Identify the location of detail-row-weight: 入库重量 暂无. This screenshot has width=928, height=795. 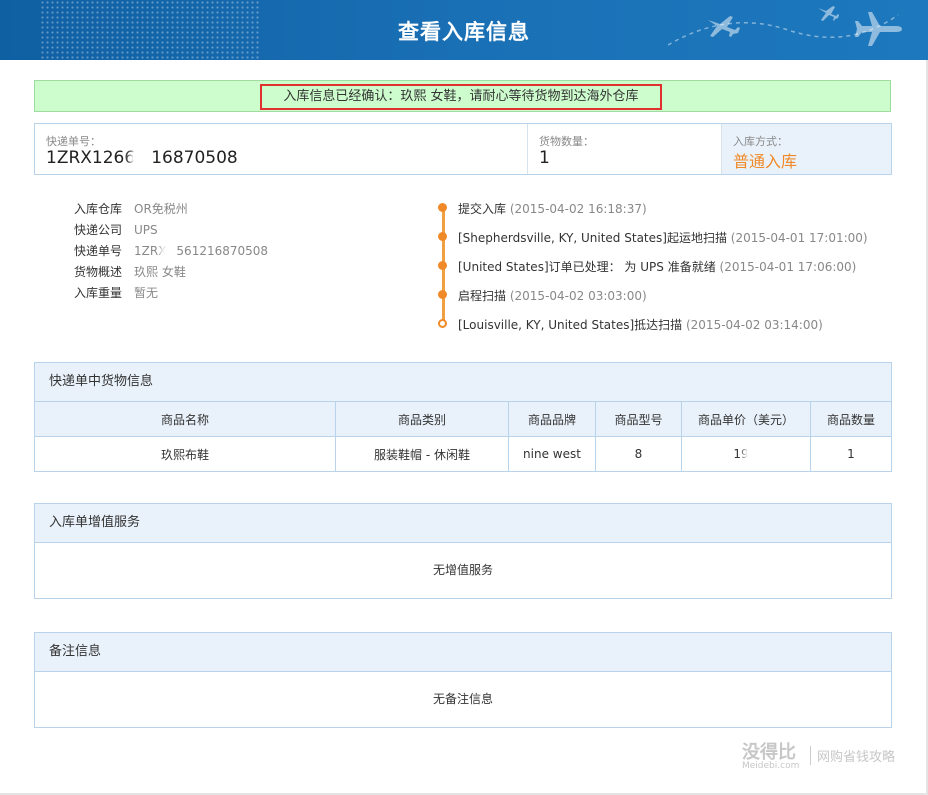
(116, 293).